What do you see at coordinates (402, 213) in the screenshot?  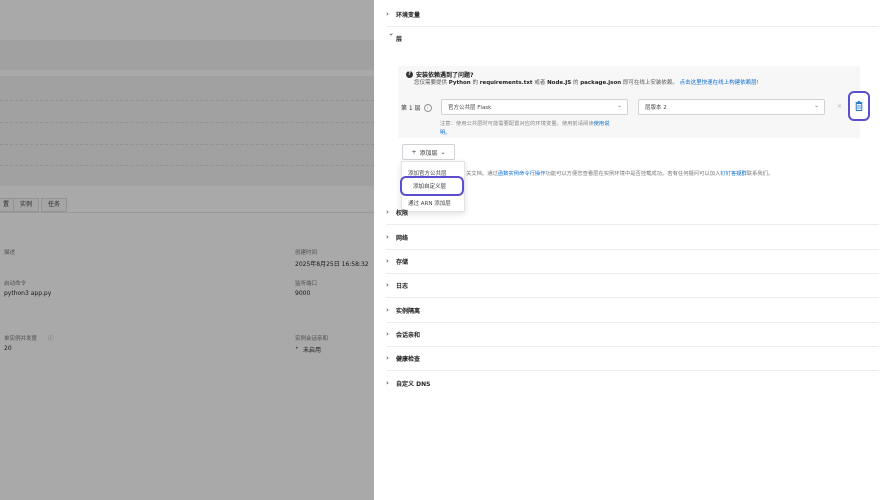 I see `section-label: 权限` at bounding box center [402, 213].